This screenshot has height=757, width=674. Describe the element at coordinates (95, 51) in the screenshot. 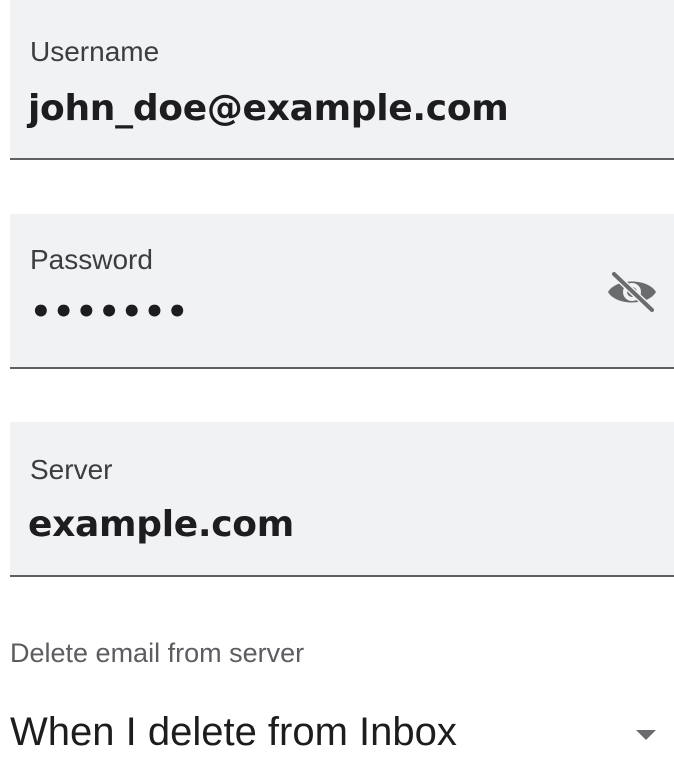

I see `username-label: Username` at that location.